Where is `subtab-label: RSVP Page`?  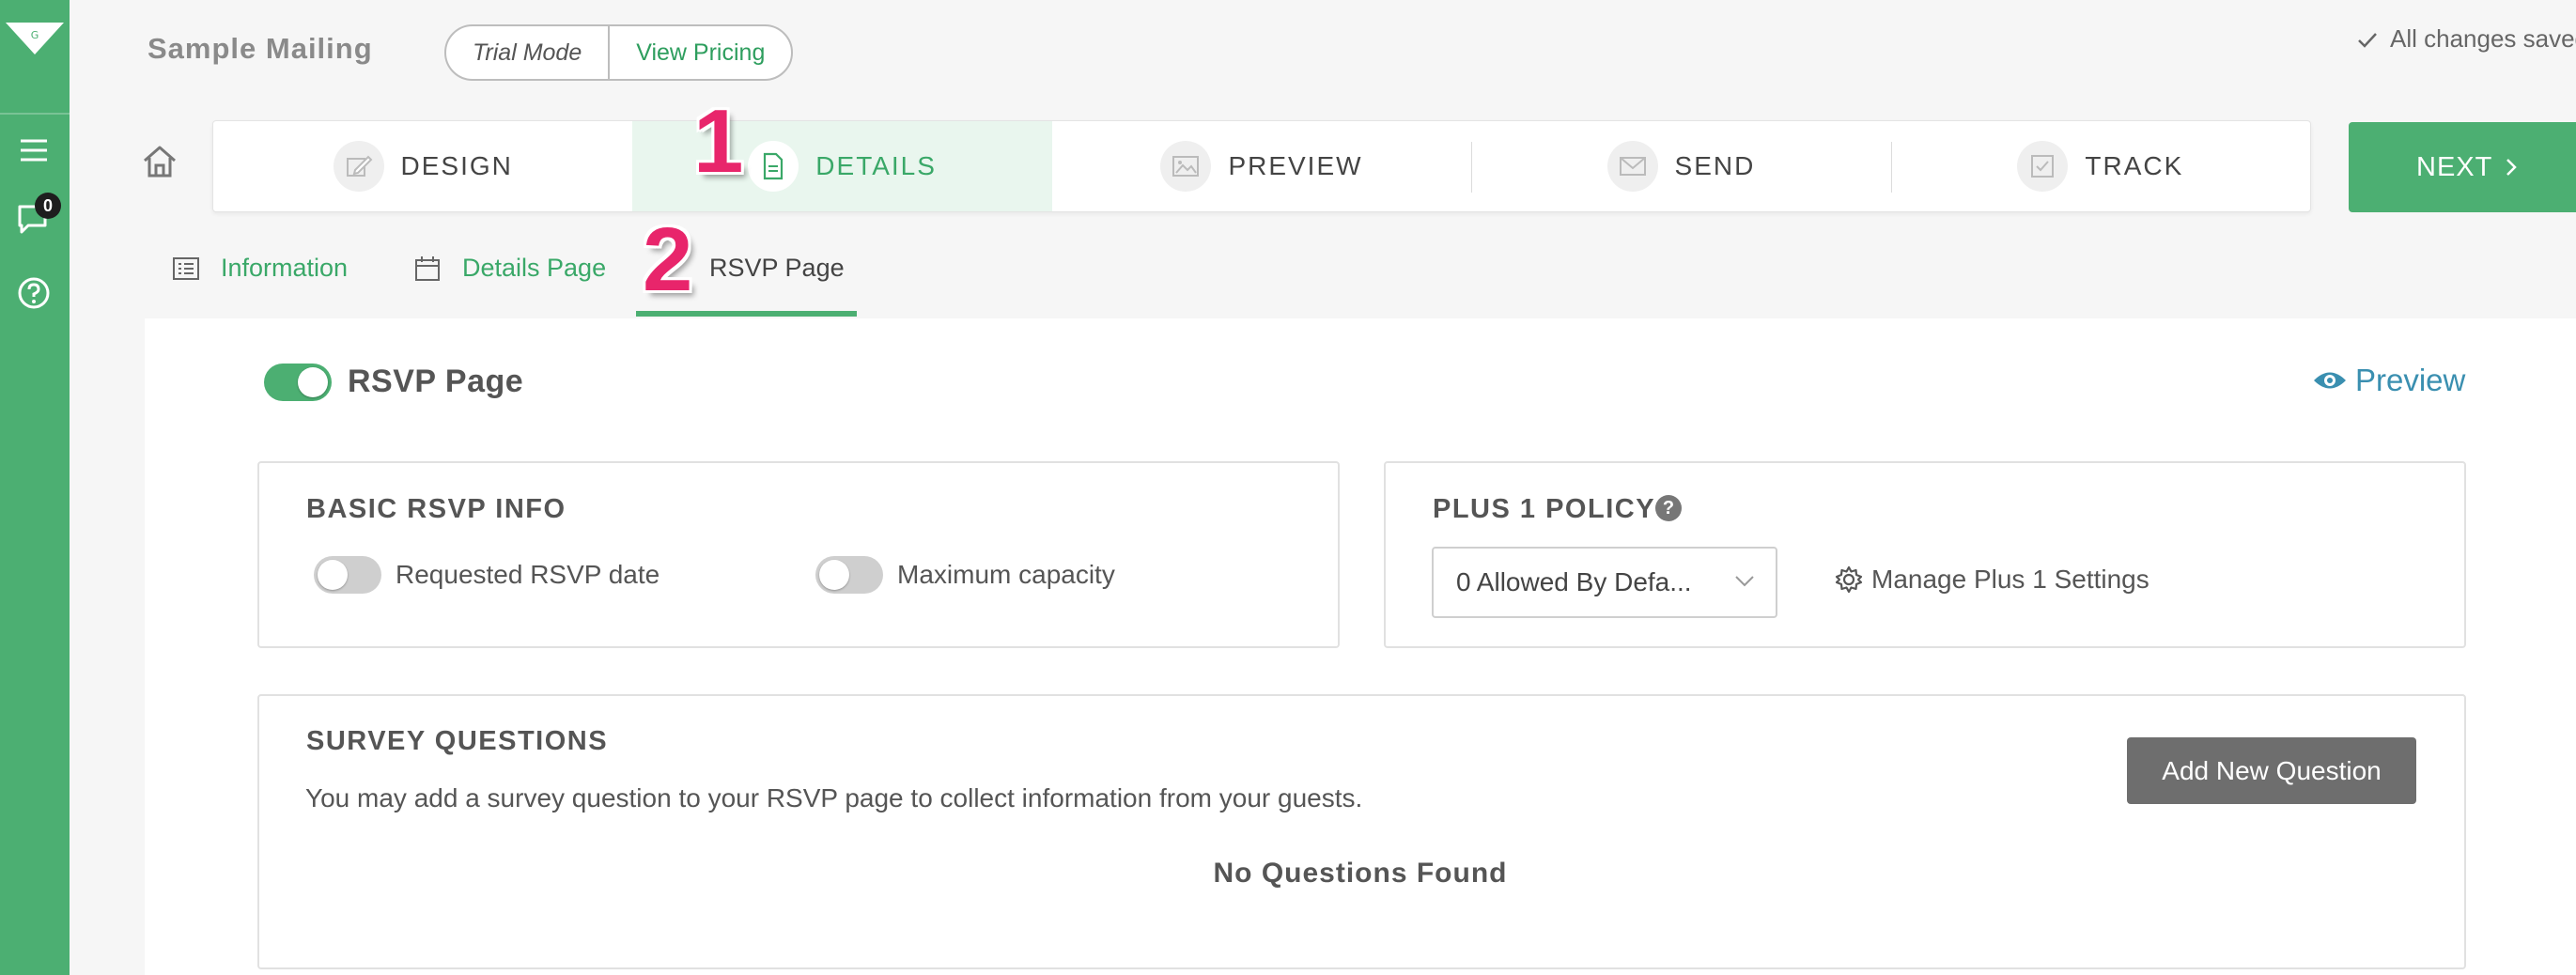 subtab-label: RSVP Page is located at coordinates (777, 268).